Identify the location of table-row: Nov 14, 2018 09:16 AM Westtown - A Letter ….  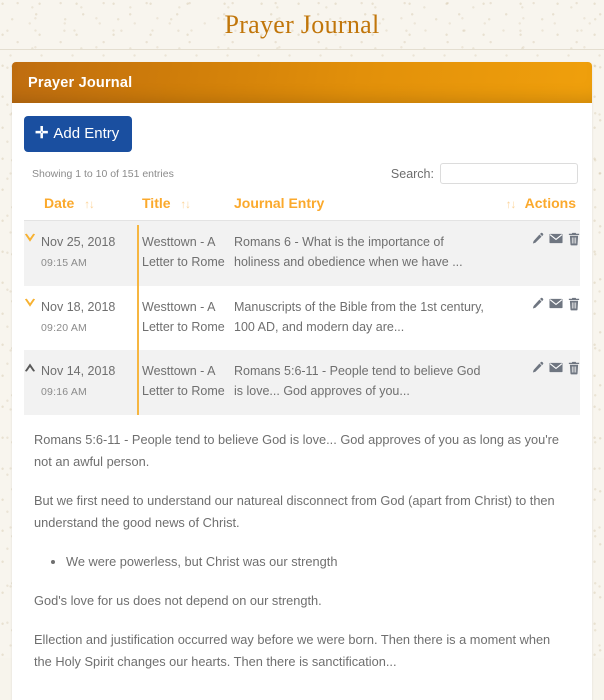
(302, 382).